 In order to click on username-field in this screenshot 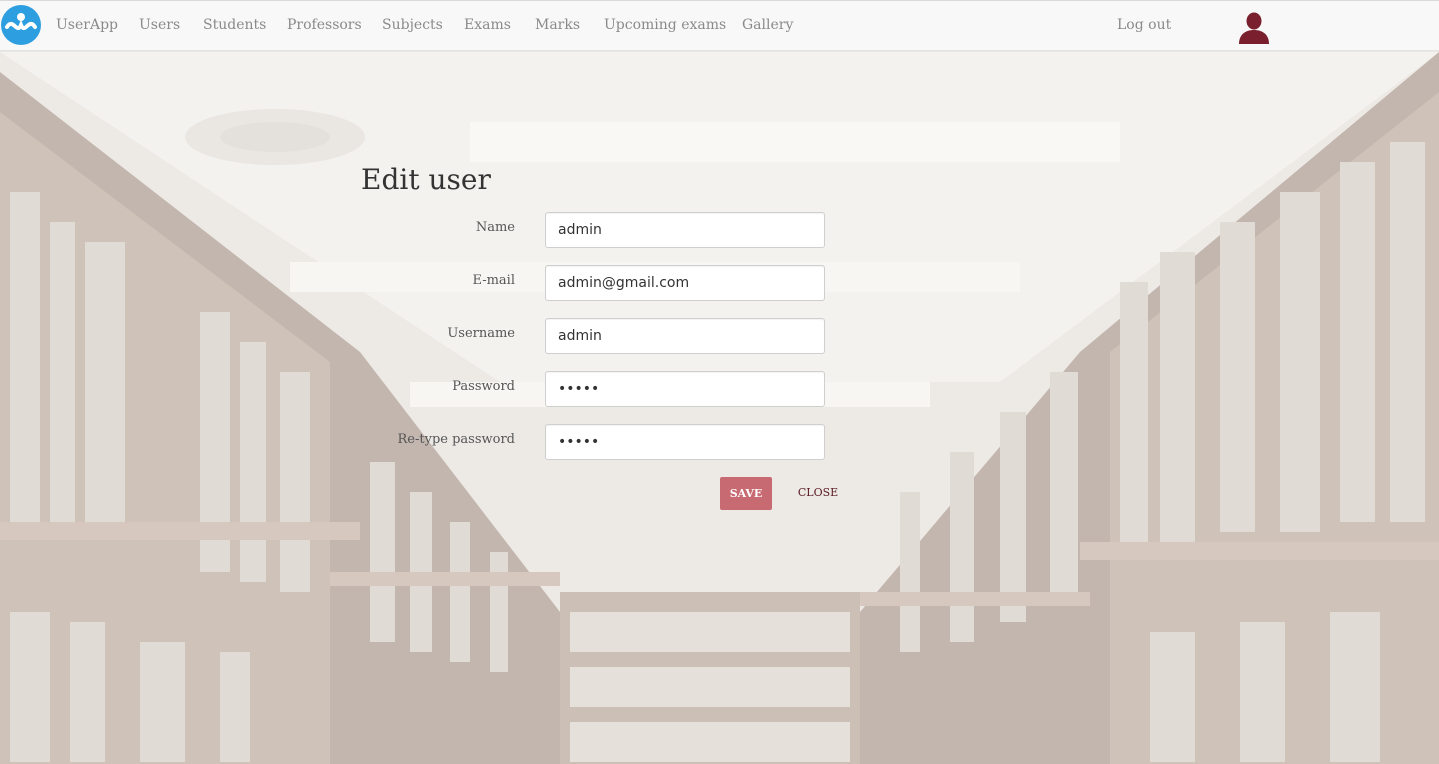, I will do `click(685, 336)`.